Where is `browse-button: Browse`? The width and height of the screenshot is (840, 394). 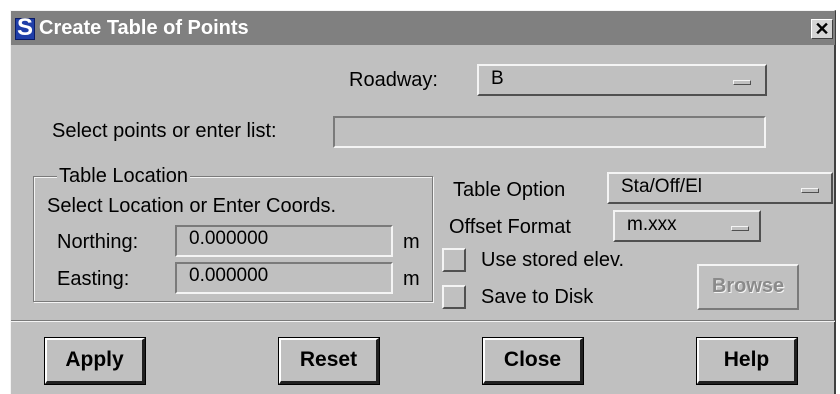
browse-button: Browse is located at coordinates (748, 287).